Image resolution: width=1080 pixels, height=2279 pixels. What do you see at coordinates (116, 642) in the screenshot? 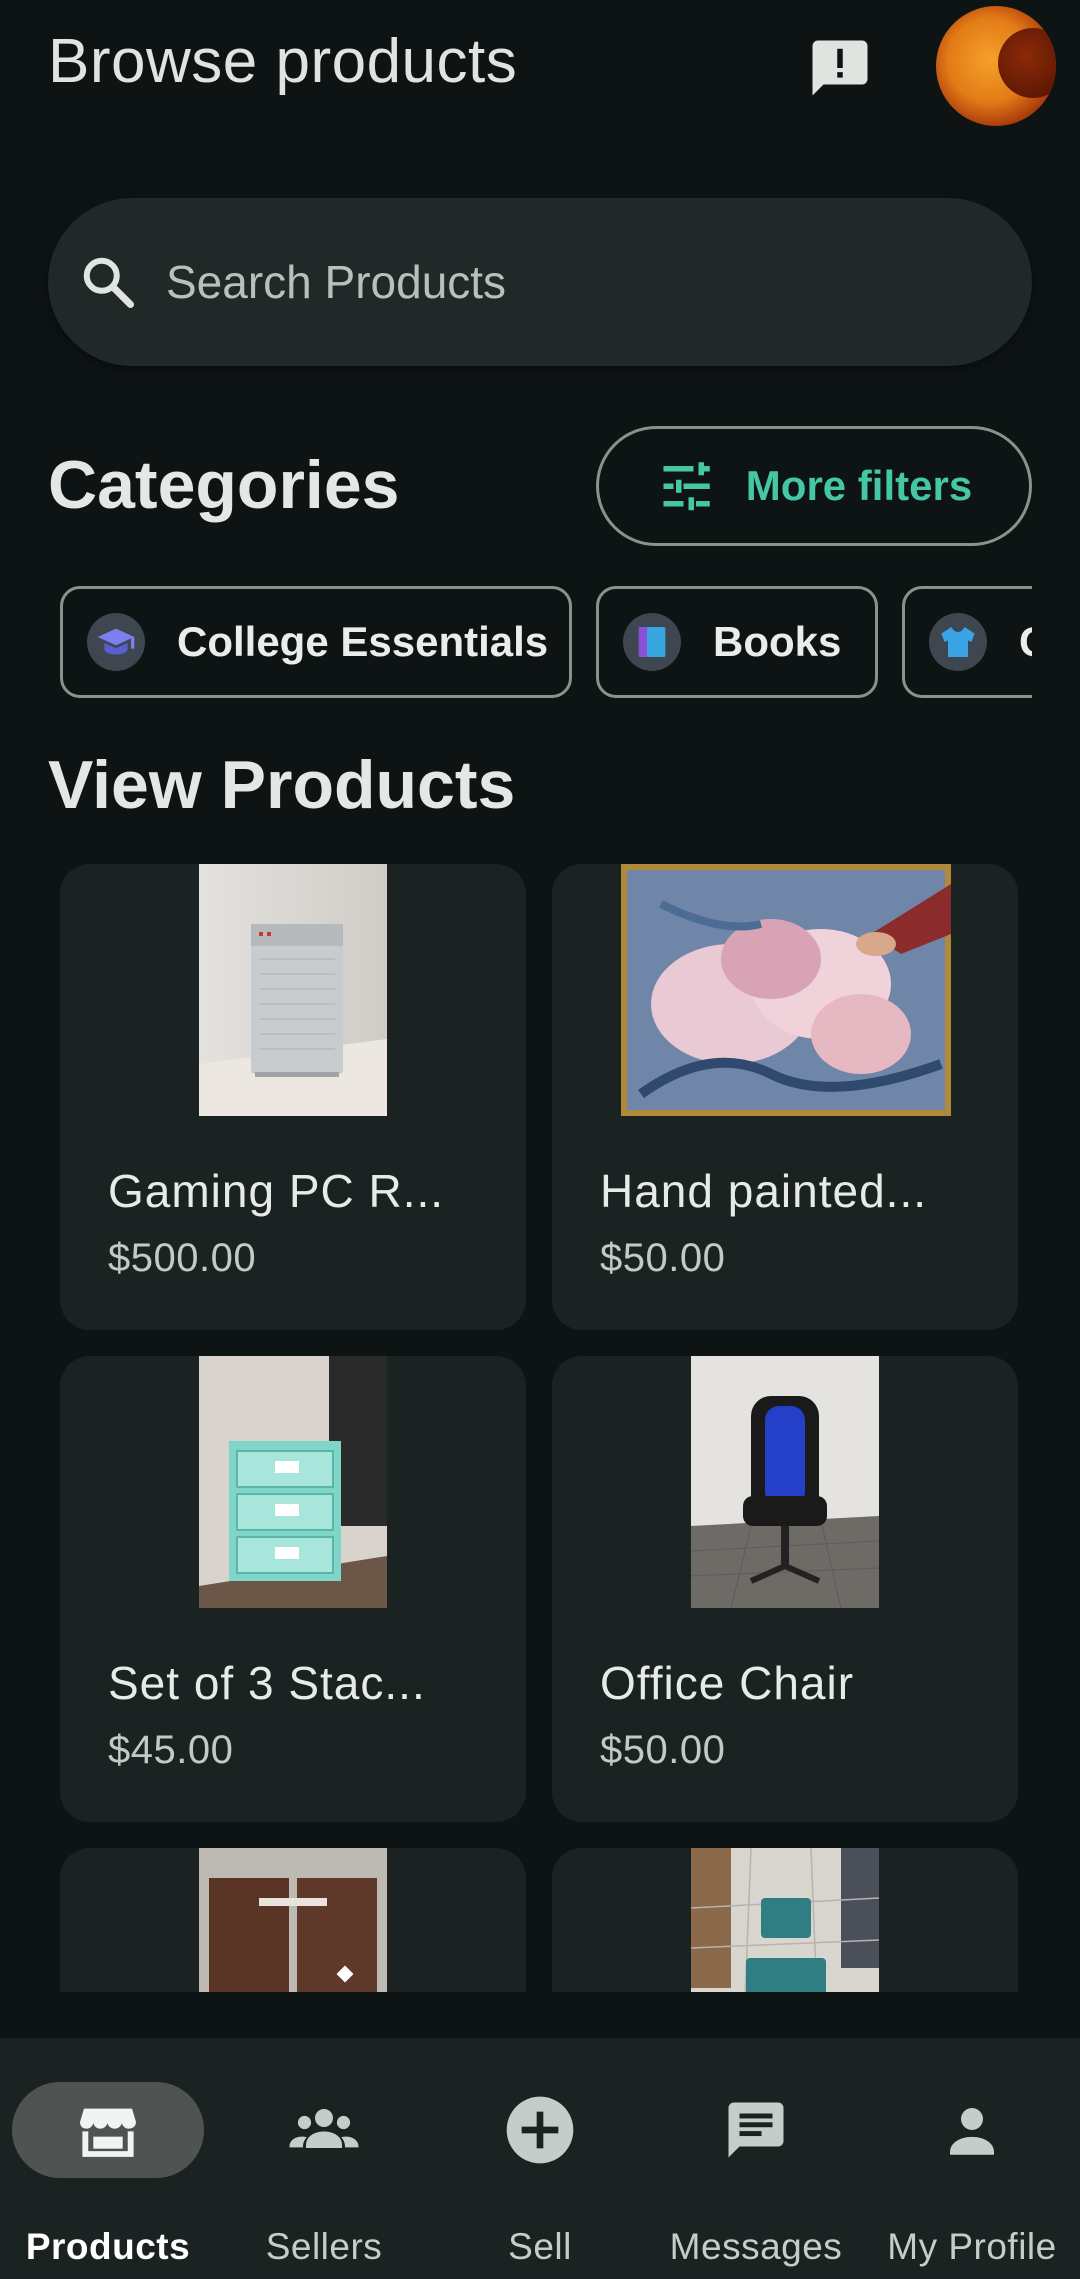
I see `graduation-cap-icon` at bounding box center [116, 642].